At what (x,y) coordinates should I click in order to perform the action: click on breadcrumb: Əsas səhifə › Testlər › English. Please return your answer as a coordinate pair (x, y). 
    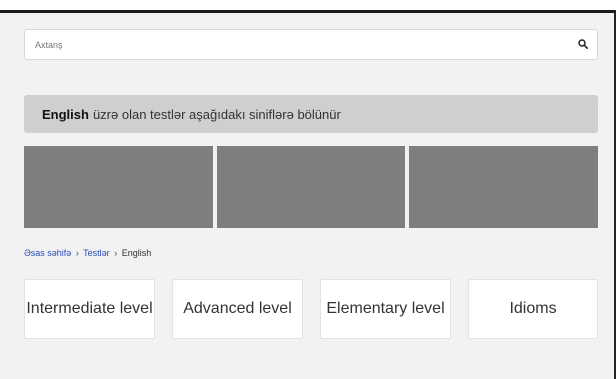
    Looking at the image, I should click on (87, 253).